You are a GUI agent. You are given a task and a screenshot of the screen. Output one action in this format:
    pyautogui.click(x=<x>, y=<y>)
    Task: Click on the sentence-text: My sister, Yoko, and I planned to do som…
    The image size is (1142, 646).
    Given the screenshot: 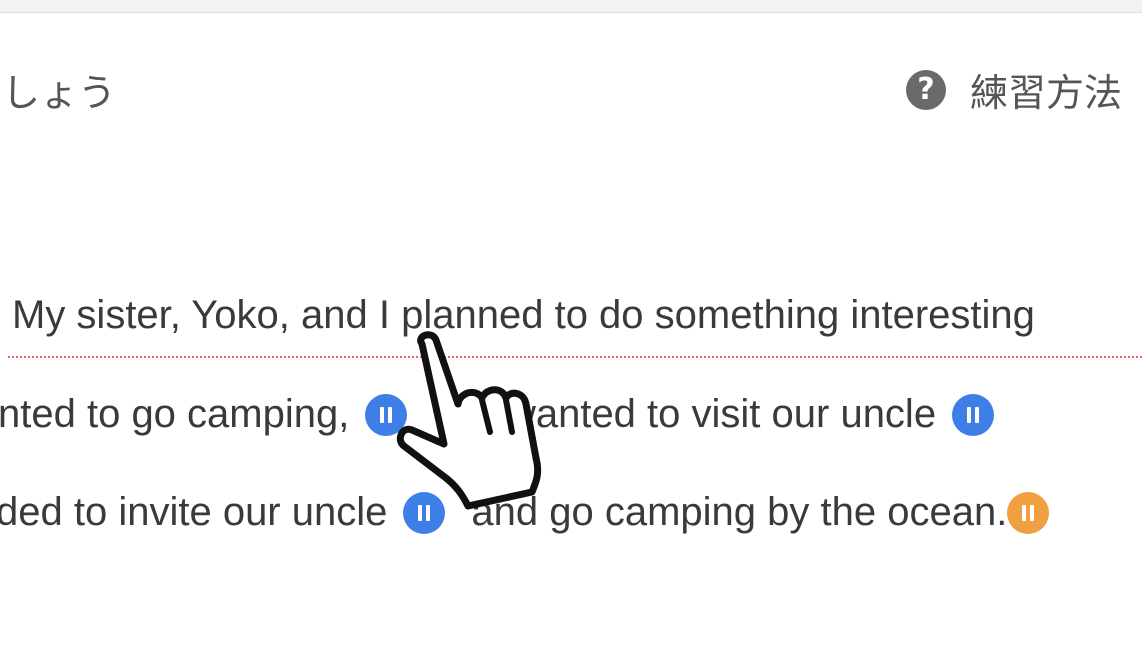 What is the action you would take?
    pyautogui.click(x=523, y=315)
    